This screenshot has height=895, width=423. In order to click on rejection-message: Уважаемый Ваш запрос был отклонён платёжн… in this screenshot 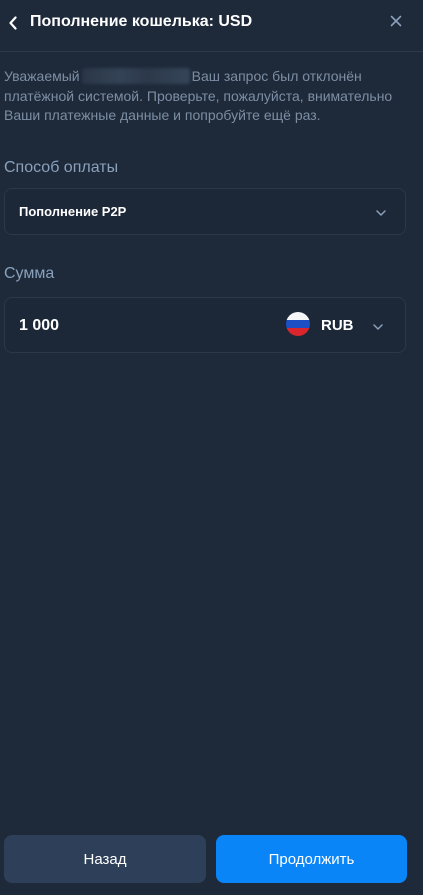, I will do `click(204, 96)`.